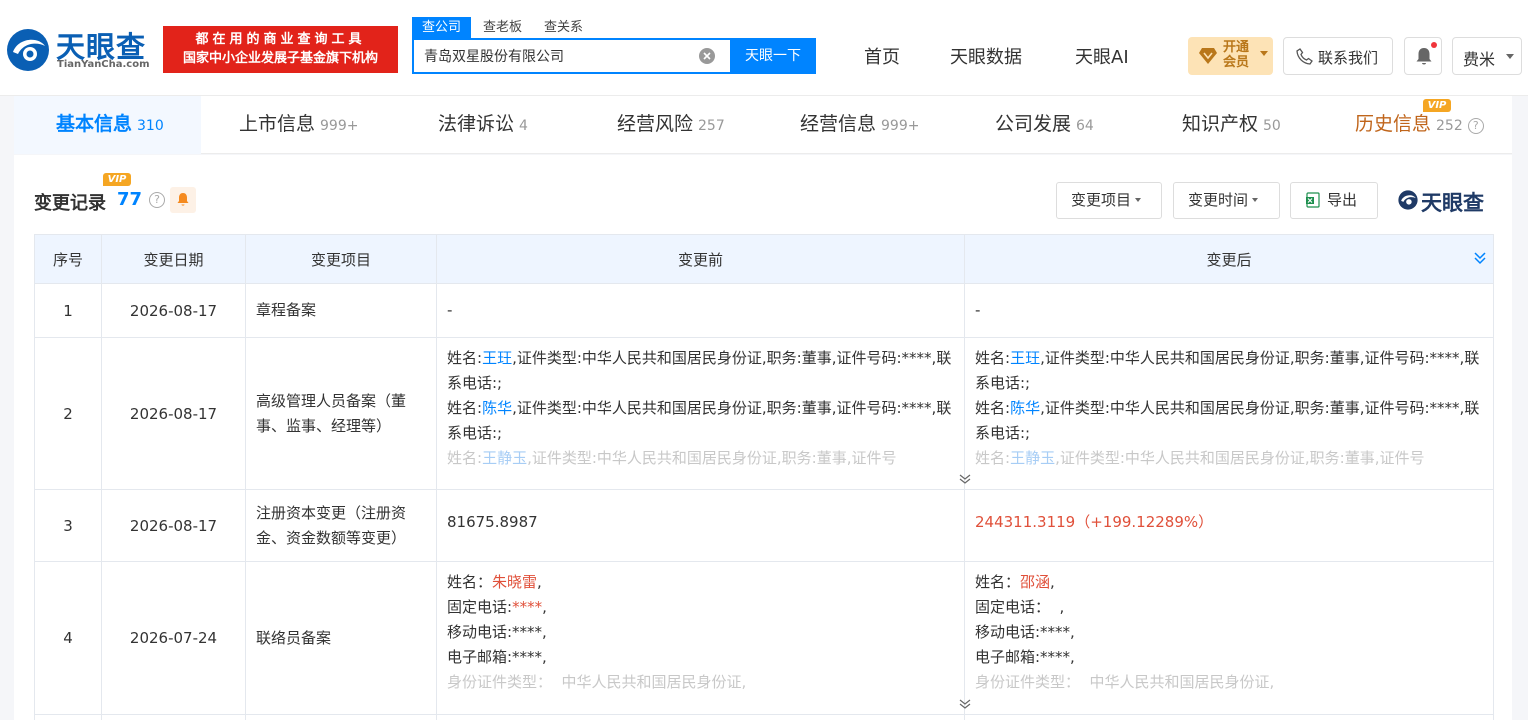  What do you see at coordinates (773, 56) in the screenshot?
I see `search-button: 天眼一下` at bounding box center [773, 56].